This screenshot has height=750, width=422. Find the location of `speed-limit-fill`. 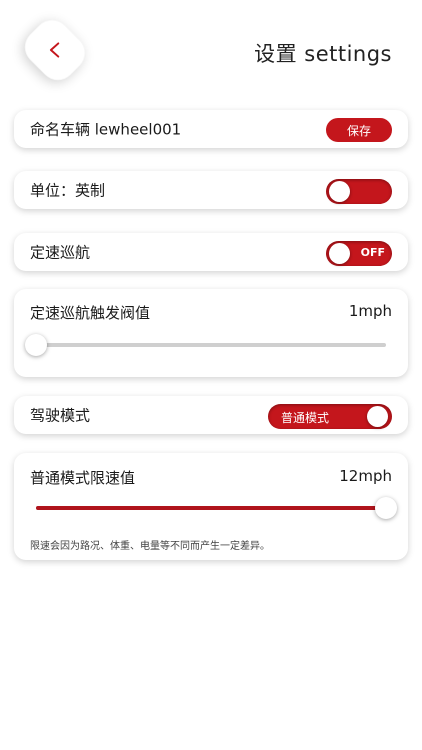

speed-limit-fill is located at coordinates (211, 508).